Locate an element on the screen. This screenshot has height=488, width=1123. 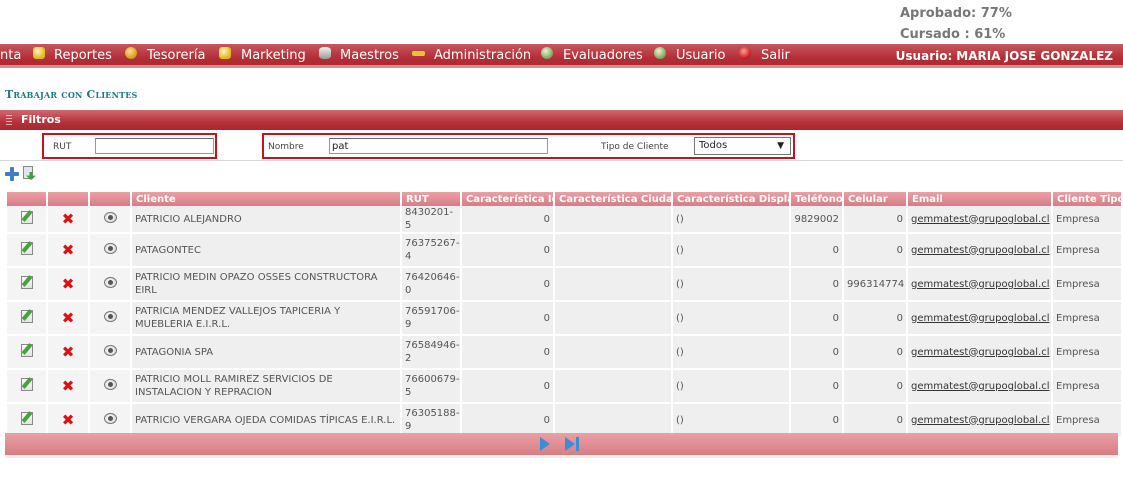
col-rut: RUT is located at coordinates (431, 199).